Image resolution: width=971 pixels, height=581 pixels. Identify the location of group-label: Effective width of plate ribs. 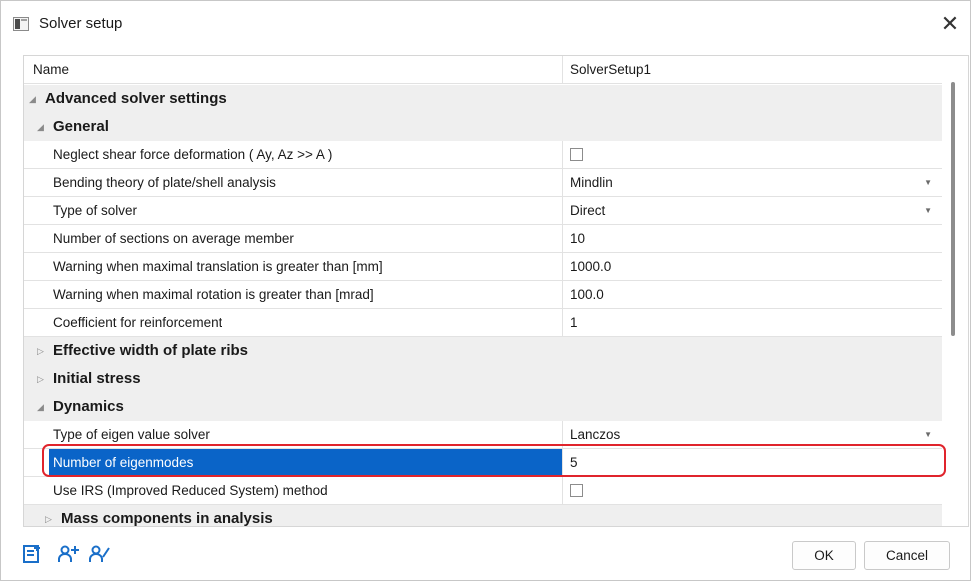
(151, 350).